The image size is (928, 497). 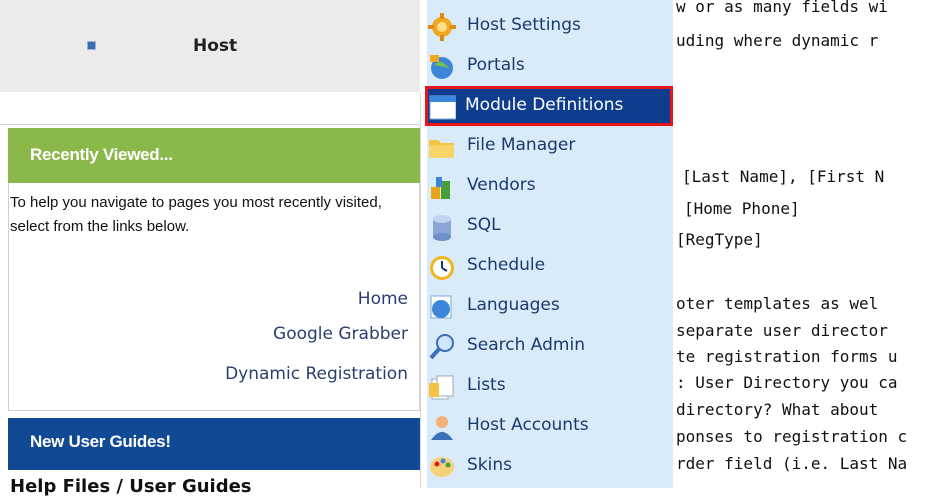 I want to click on globe-icon, so click(x=442, y=67).